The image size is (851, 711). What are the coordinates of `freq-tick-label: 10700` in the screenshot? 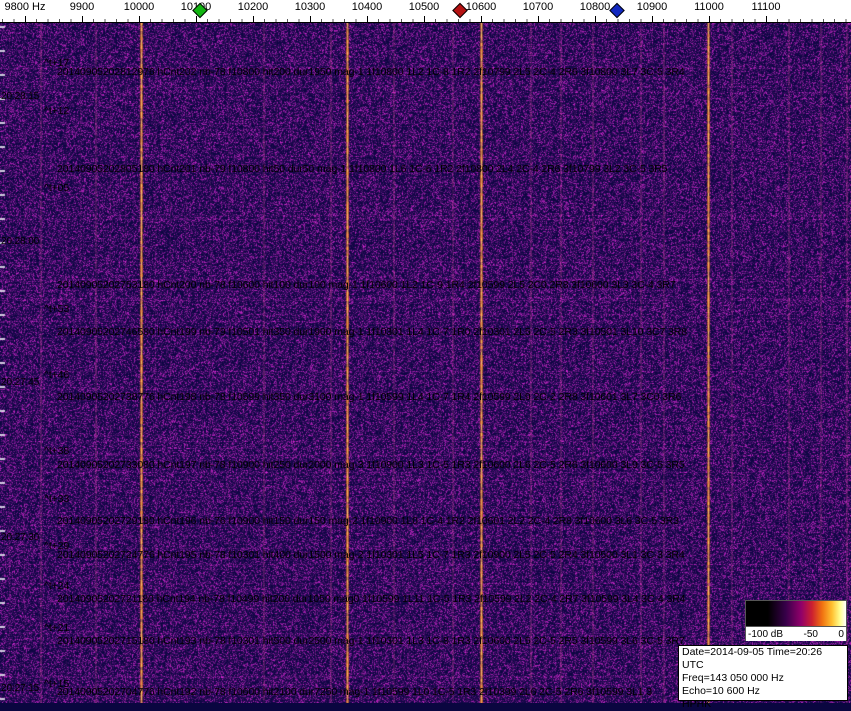 It's located at (538, 7).